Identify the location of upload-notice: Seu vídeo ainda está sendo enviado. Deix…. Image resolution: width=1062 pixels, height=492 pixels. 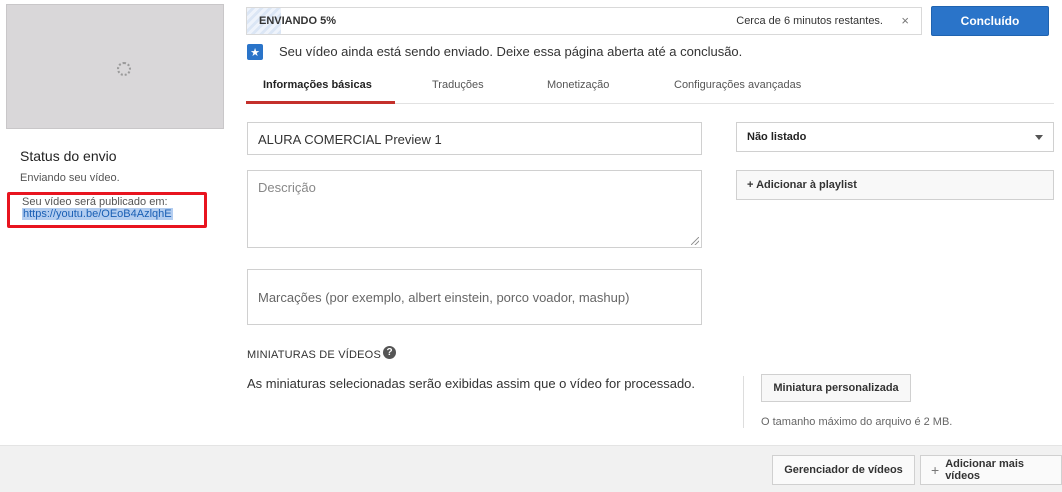
(511, 51).